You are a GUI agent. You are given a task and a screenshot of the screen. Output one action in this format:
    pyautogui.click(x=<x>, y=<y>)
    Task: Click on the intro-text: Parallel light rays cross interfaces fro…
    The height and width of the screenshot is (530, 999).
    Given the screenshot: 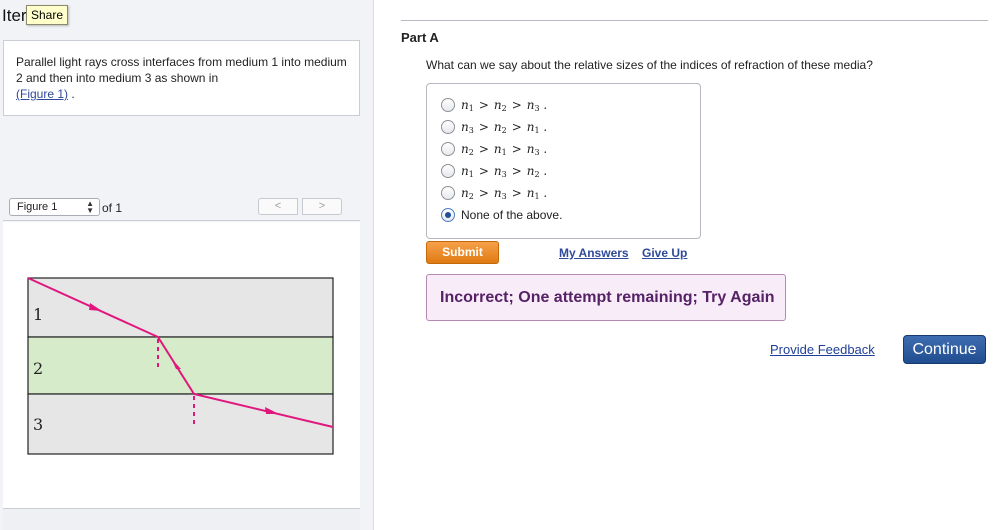 What is the action you would take?
    pyautogui.click(x=181, y=70)
    